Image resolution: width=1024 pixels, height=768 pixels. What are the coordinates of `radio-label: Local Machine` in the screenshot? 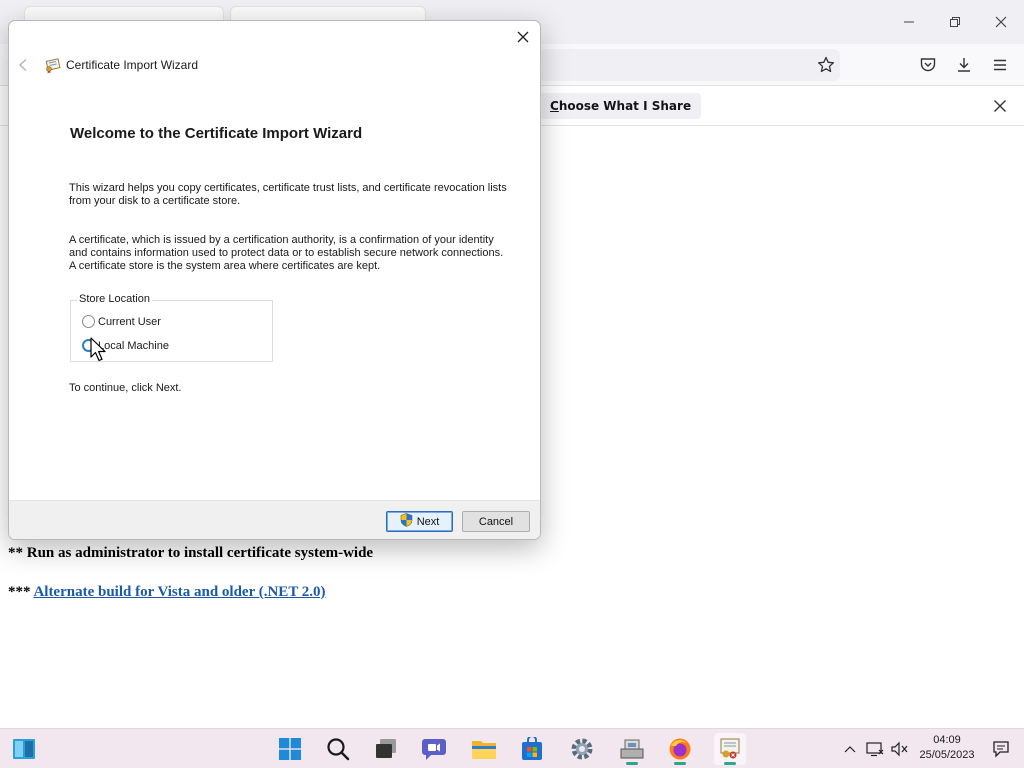 It's located at (133, 345).